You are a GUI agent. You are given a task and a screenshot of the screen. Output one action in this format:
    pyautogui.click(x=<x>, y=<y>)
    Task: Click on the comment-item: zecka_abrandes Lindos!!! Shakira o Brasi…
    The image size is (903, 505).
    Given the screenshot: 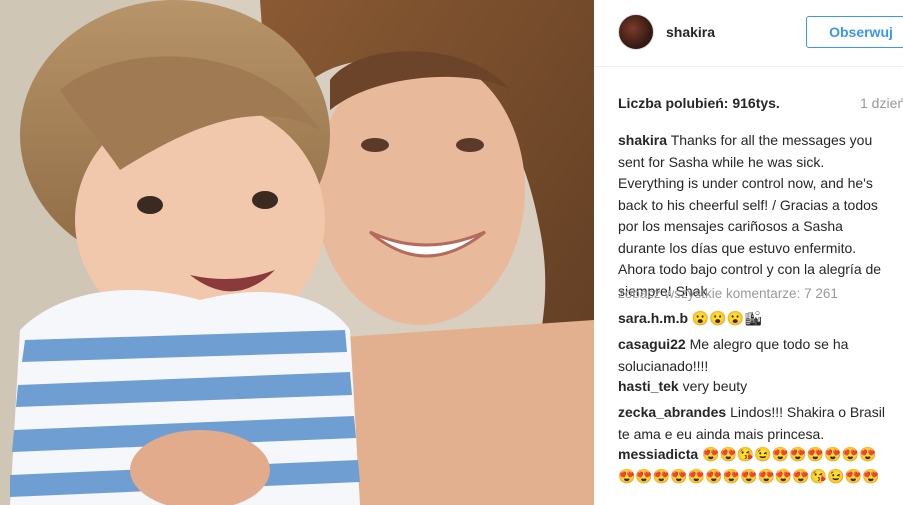 What is the action you would take?
    pyautogui.click(x=755, y=423)
    